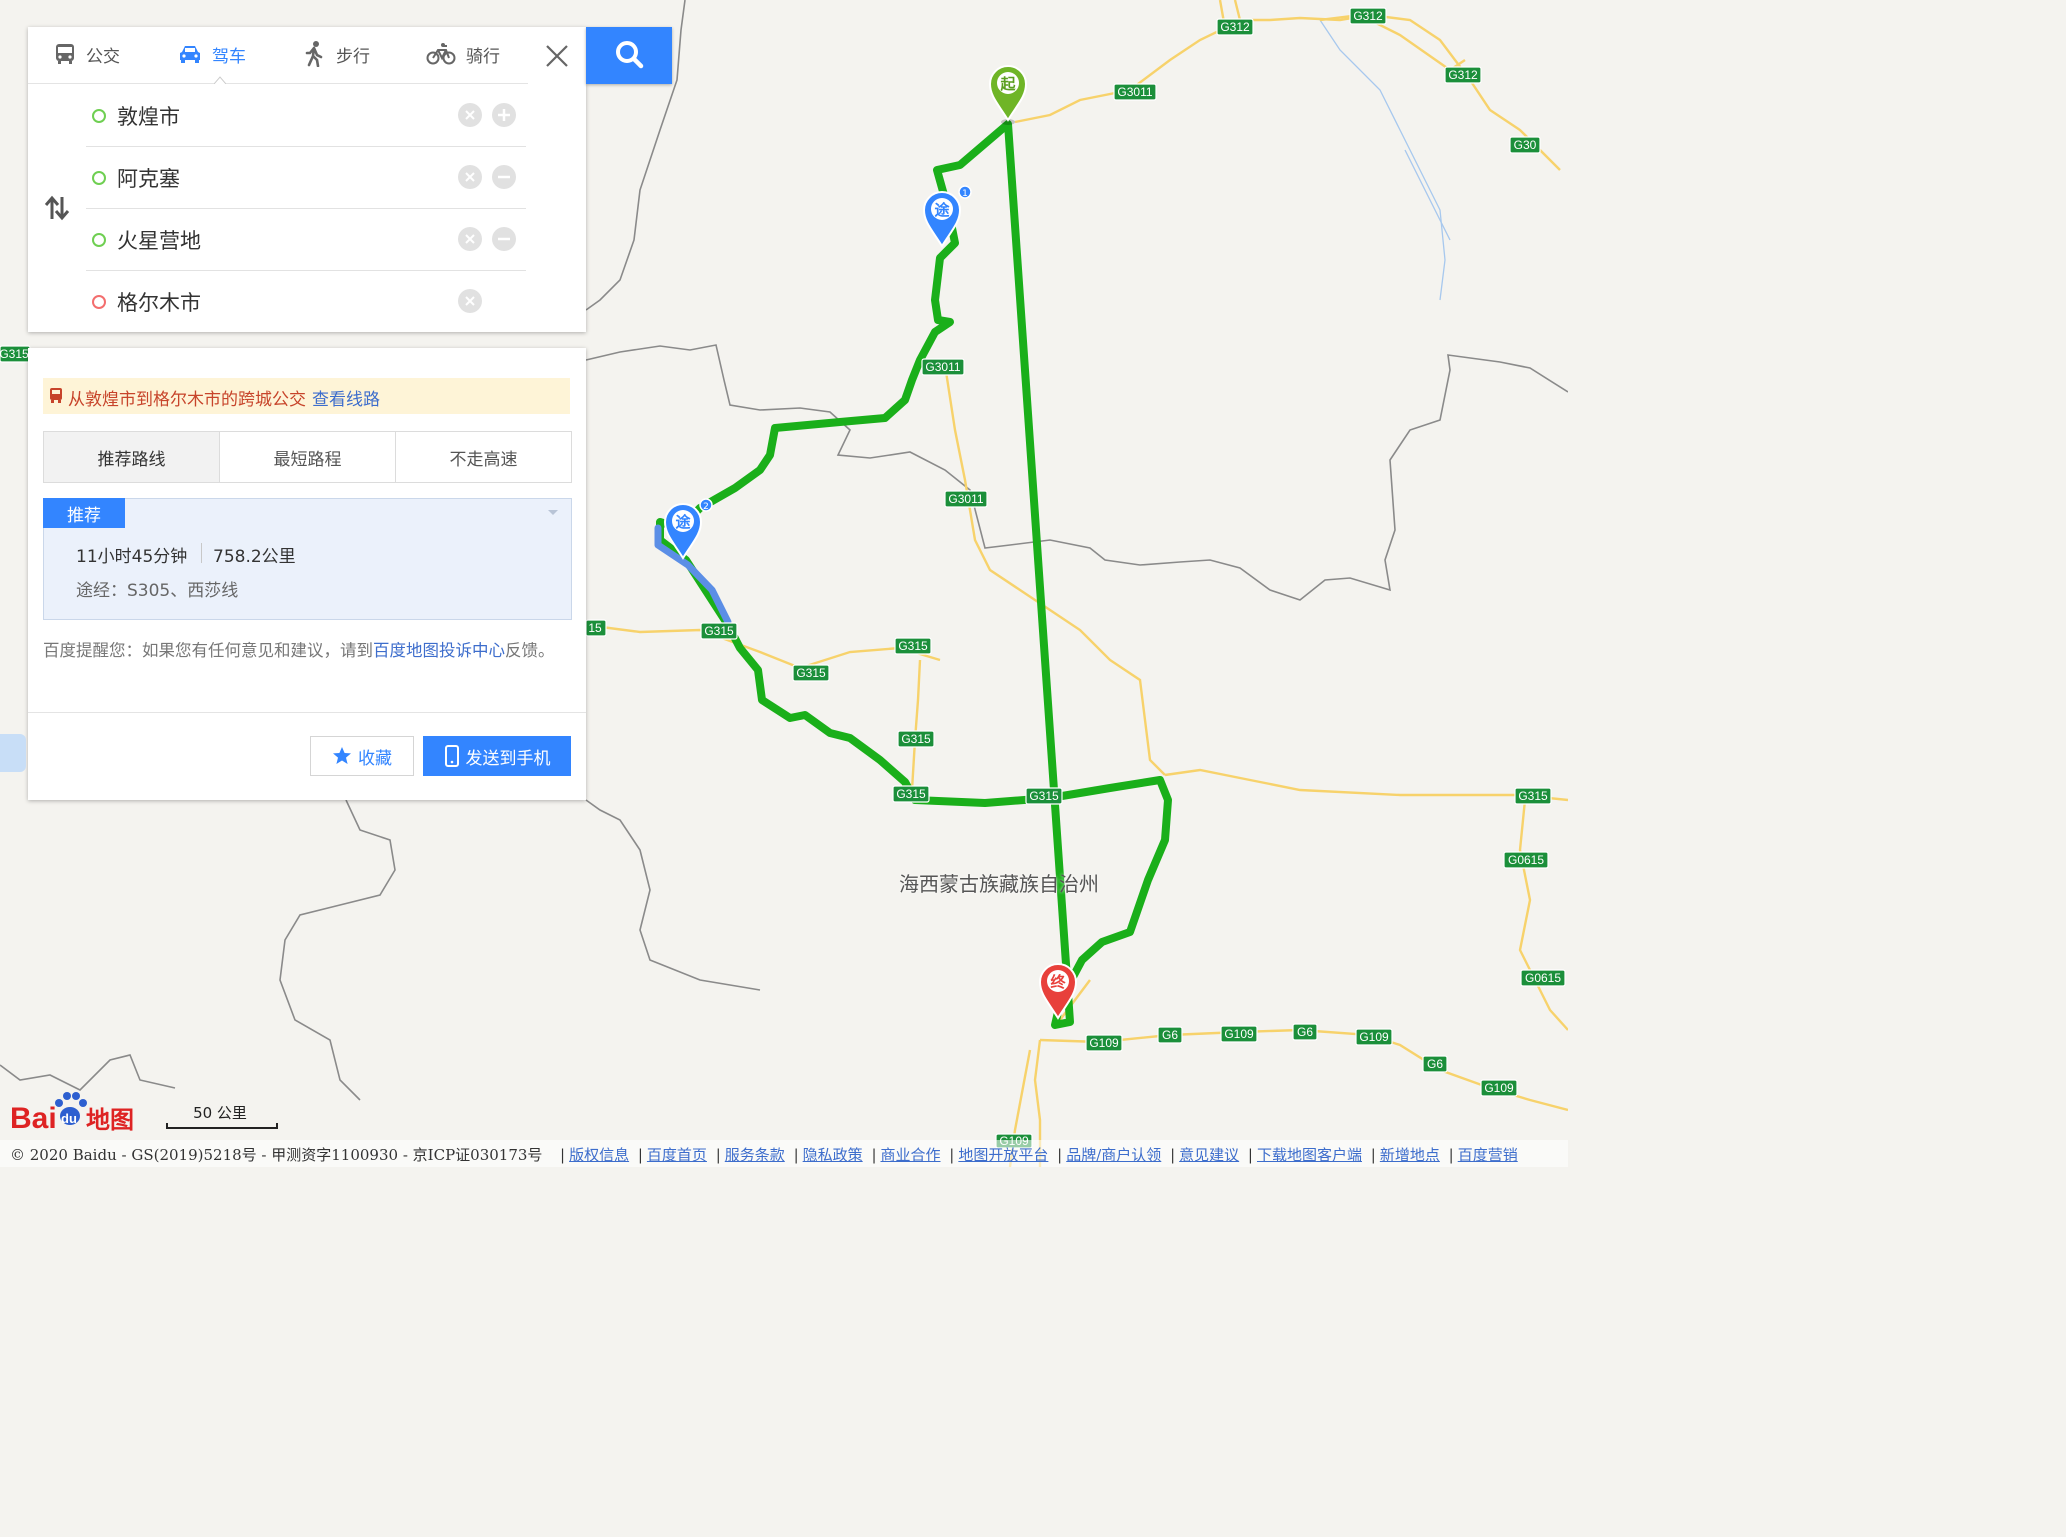 This screenshot has width=2066, height=1537. Describe the element at coordinates (1113, 1155) in the screenshot. I see `footer-link: 品牌/商户认领` at that location.